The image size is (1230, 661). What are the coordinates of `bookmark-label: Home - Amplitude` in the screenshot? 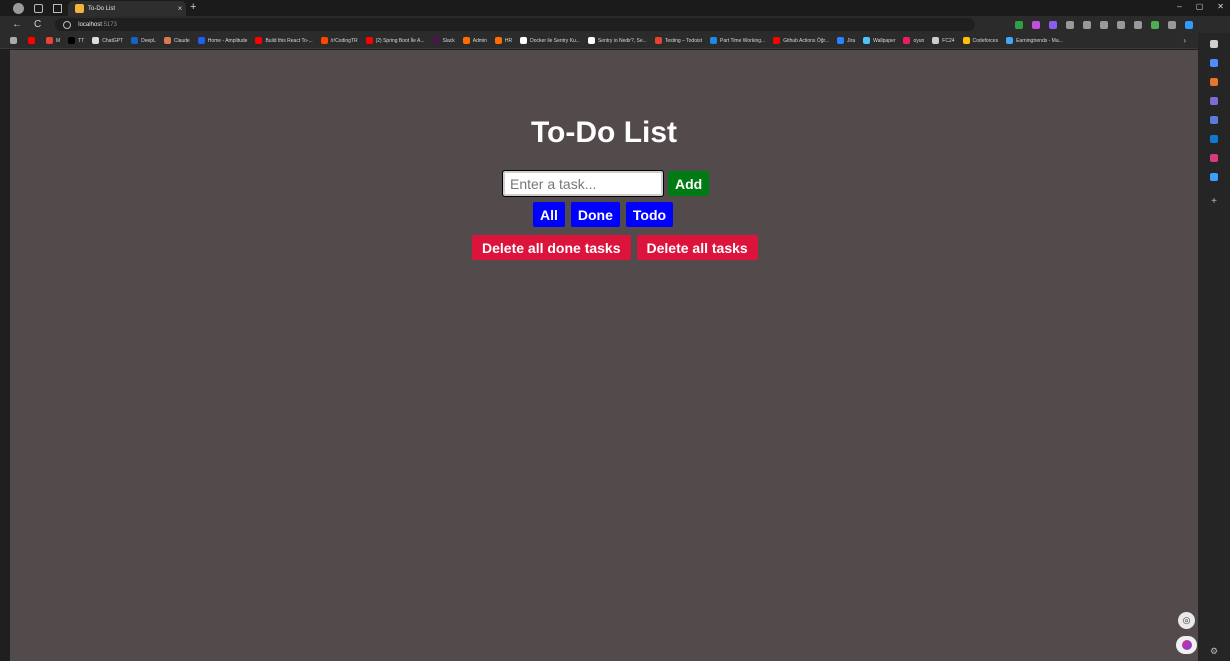 It's located at (227, 40).